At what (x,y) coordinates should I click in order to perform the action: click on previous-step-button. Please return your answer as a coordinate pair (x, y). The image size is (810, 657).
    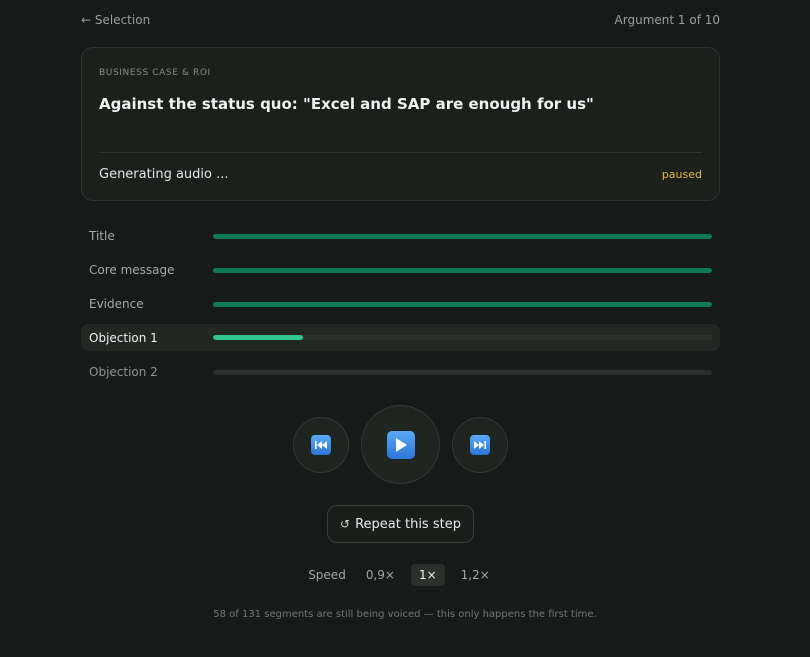
    Looking at the image, I should click on (321, 445).